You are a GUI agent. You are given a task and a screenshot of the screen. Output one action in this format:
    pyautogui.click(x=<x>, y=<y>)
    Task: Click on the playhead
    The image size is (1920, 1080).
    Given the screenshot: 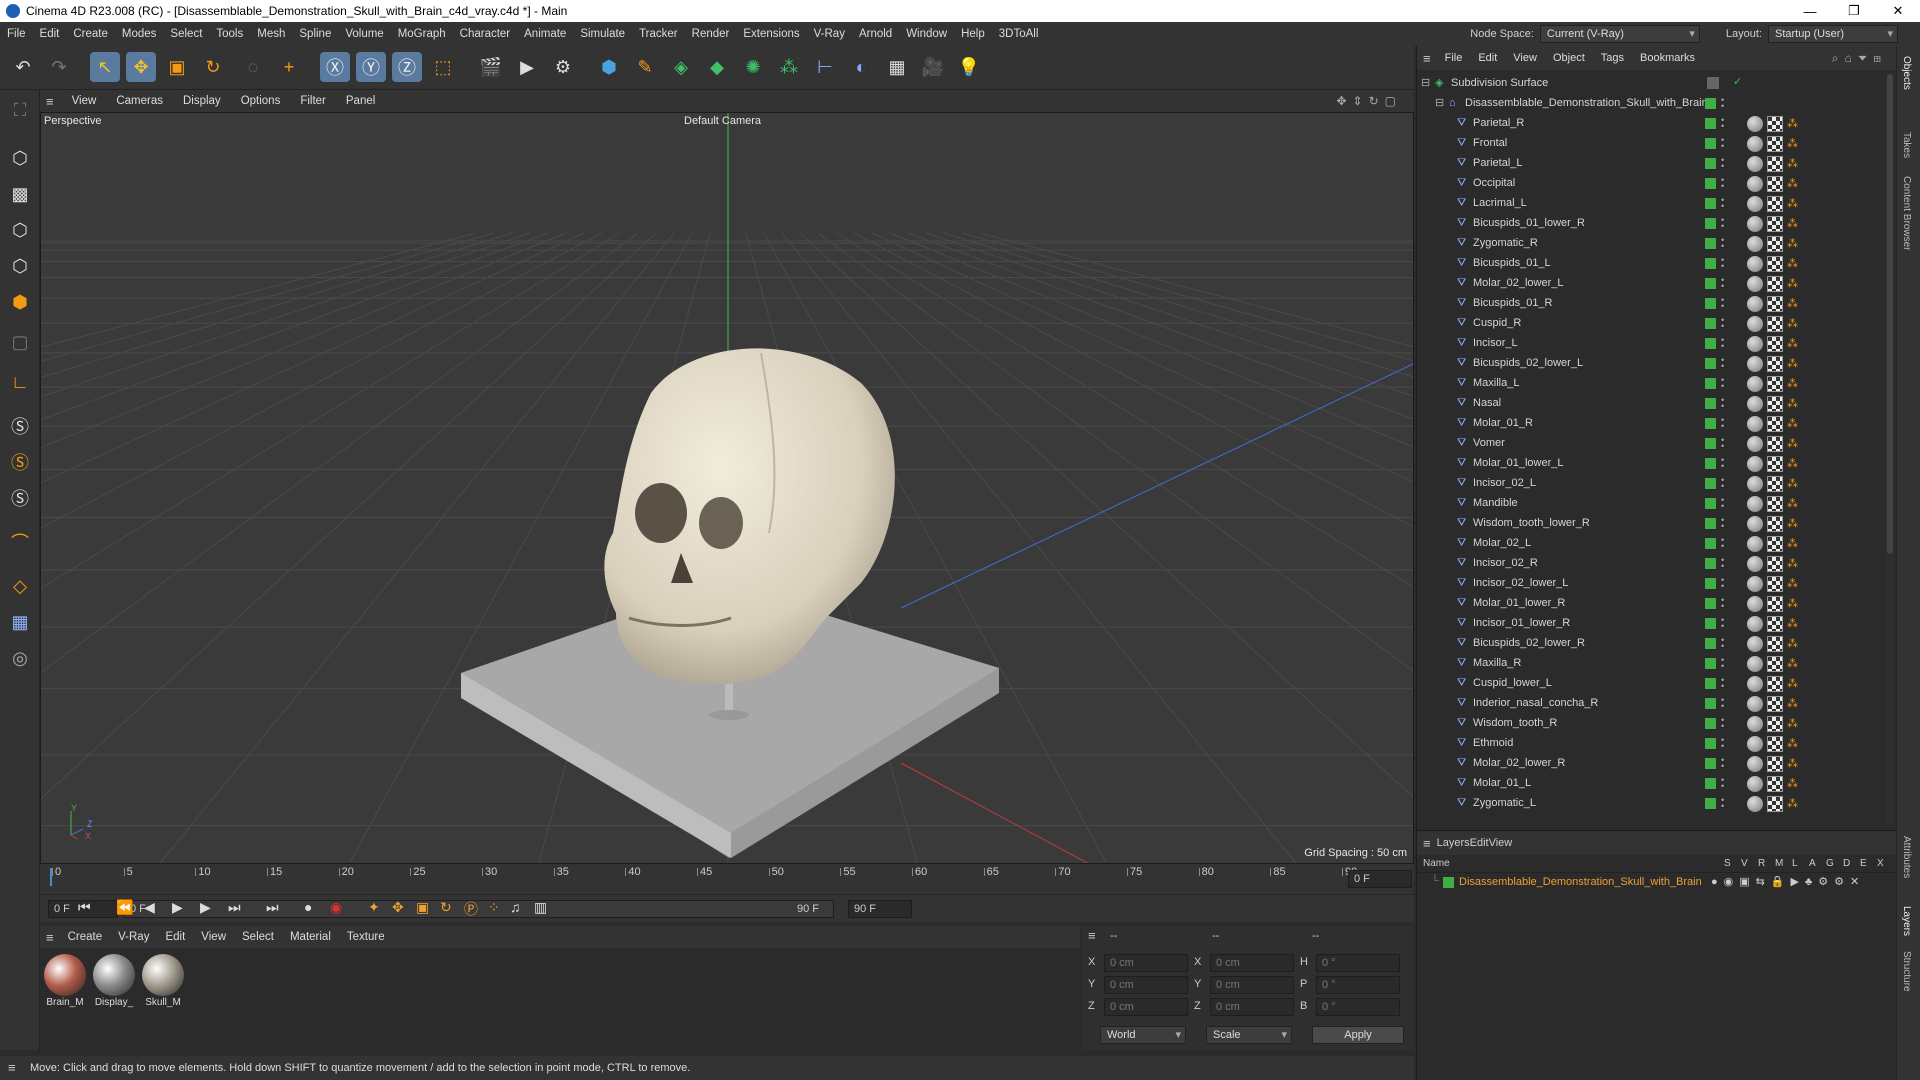 What is the action you would take?
    pyautogui.click(x=51, y=877)
    